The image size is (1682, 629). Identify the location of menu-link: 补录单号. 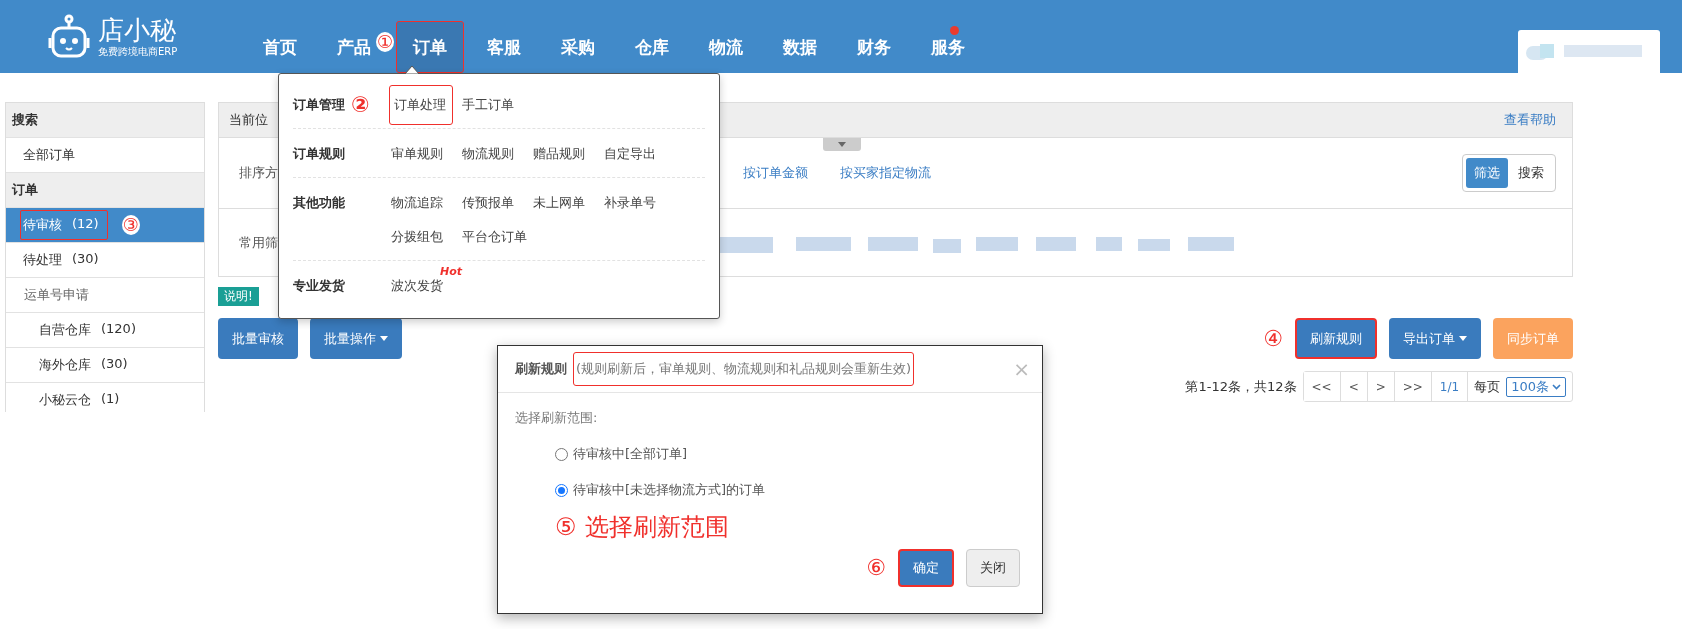
(637, 203).